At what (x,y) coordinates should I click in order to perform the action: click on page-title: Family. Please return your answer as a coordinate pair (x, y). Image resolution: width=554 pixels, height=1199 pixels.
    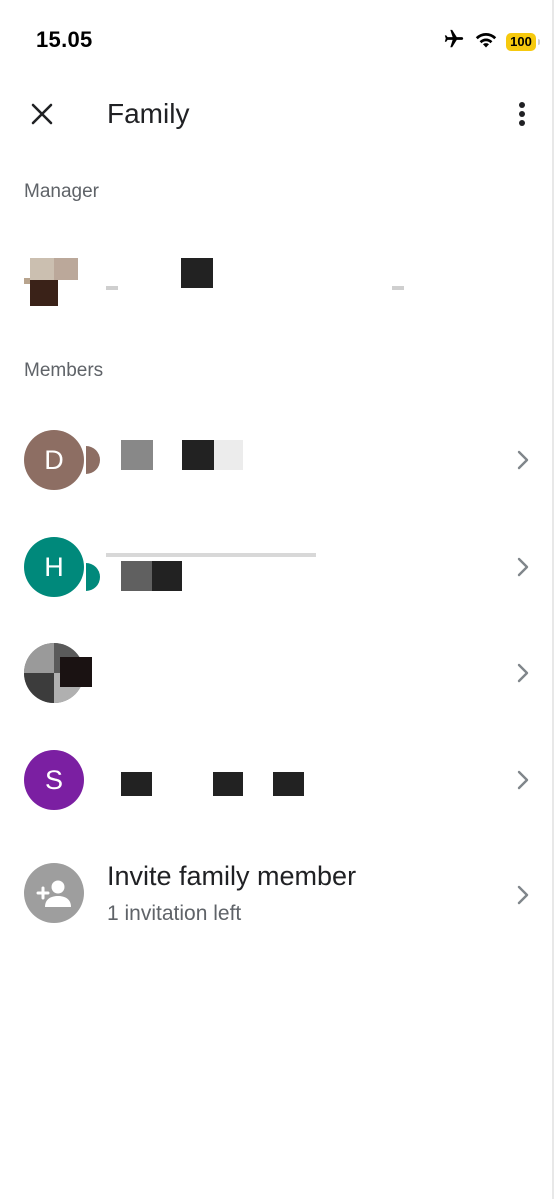
    Looking at the image, I should click on (148, 113).